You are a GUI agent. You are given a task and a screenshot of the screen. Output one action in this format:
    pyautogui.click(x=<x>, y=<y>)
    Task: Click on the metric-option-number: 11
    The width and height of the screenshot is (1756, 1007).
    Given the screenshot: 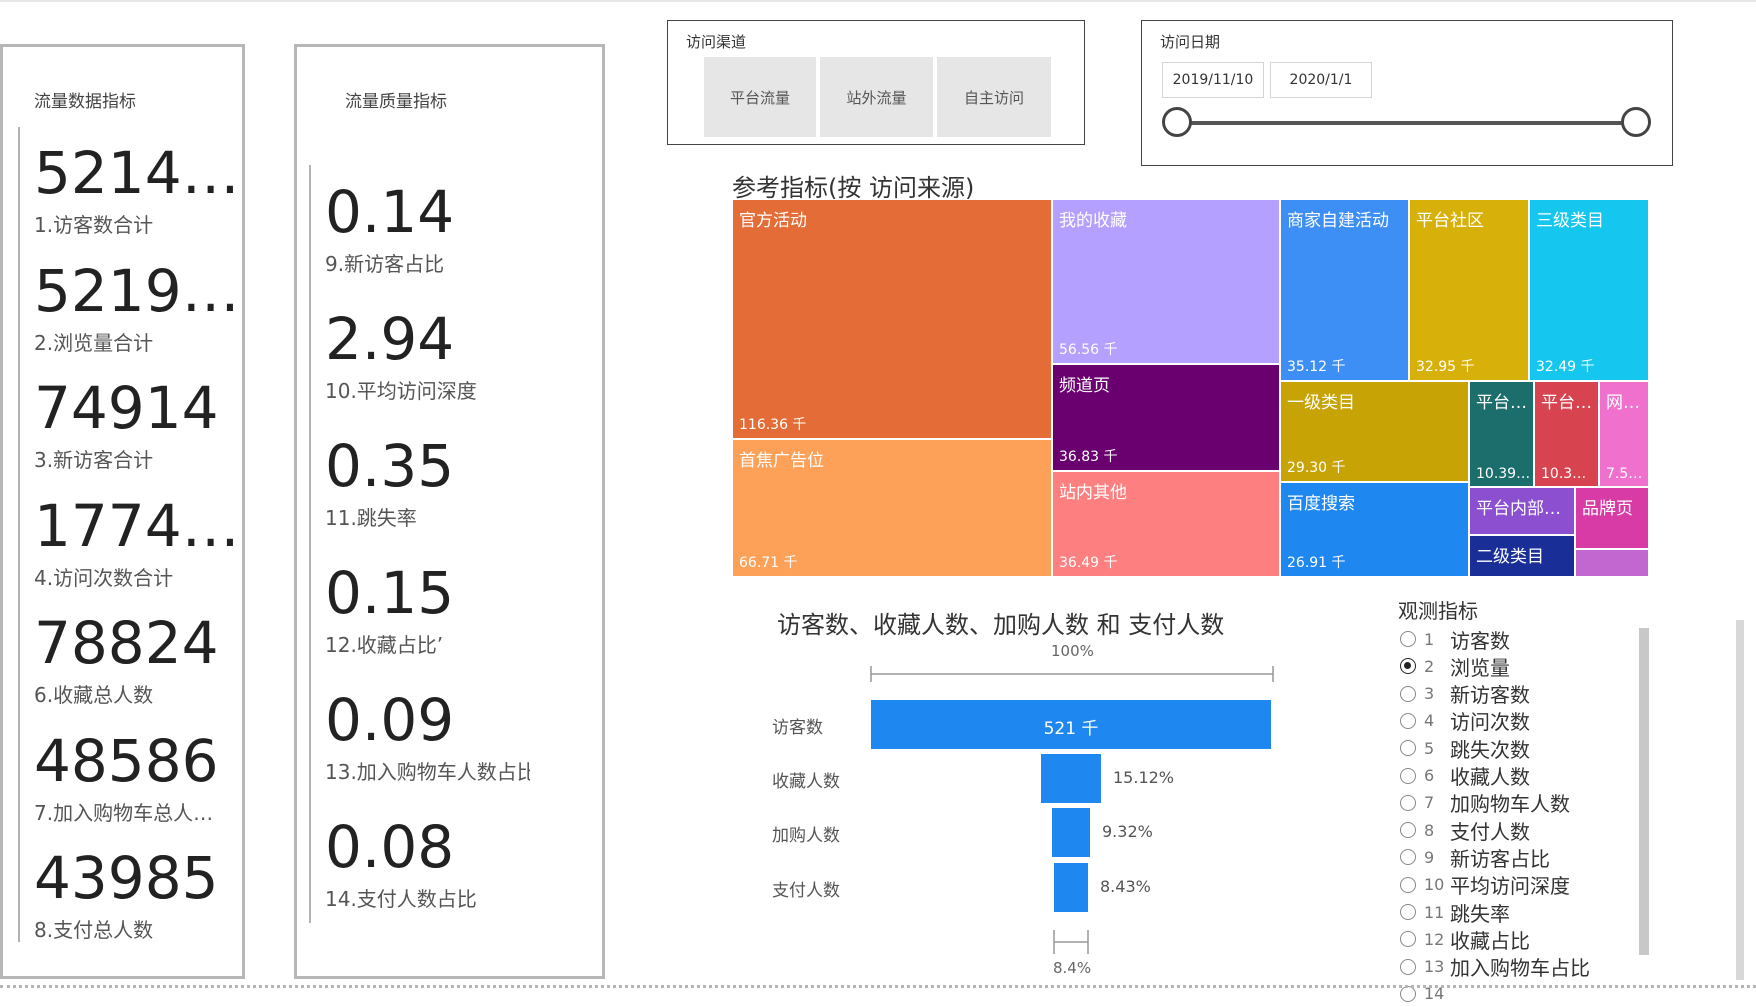 What is the action you would take?
    pyautogui.click(x=1434, y=912)
    